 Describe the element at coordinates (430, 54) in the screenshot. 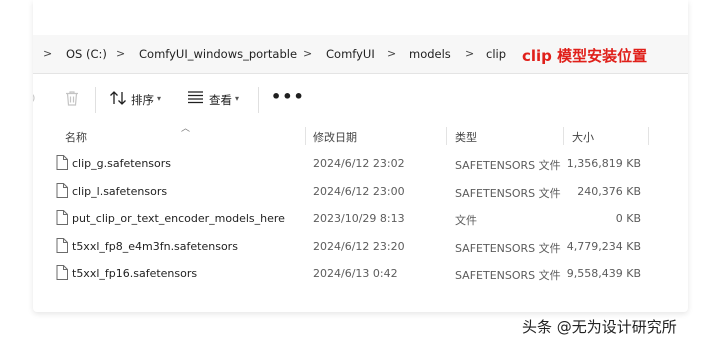

I see `breadcrumb-item-models: models` at that location.